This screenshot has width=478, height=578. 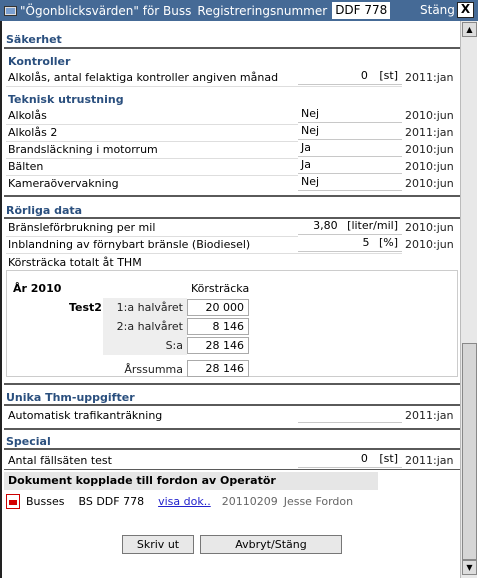 What do you see at coordinates (26, 166) in the screenshot?
I see `row-label: Bälten` at bounding box center [26, 166].